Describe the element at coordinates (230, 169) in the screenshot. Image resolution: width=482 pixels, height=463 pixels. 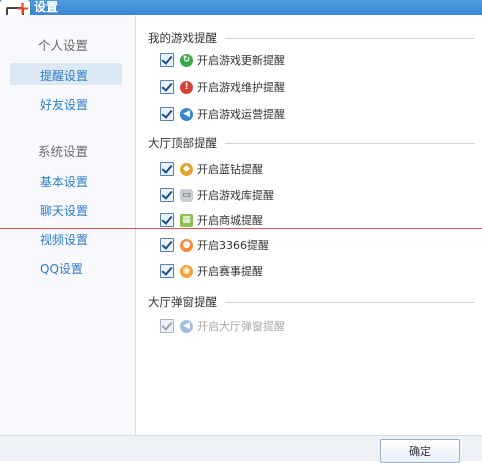
I see `option-label: 开启蓝钻提醒` at that location.